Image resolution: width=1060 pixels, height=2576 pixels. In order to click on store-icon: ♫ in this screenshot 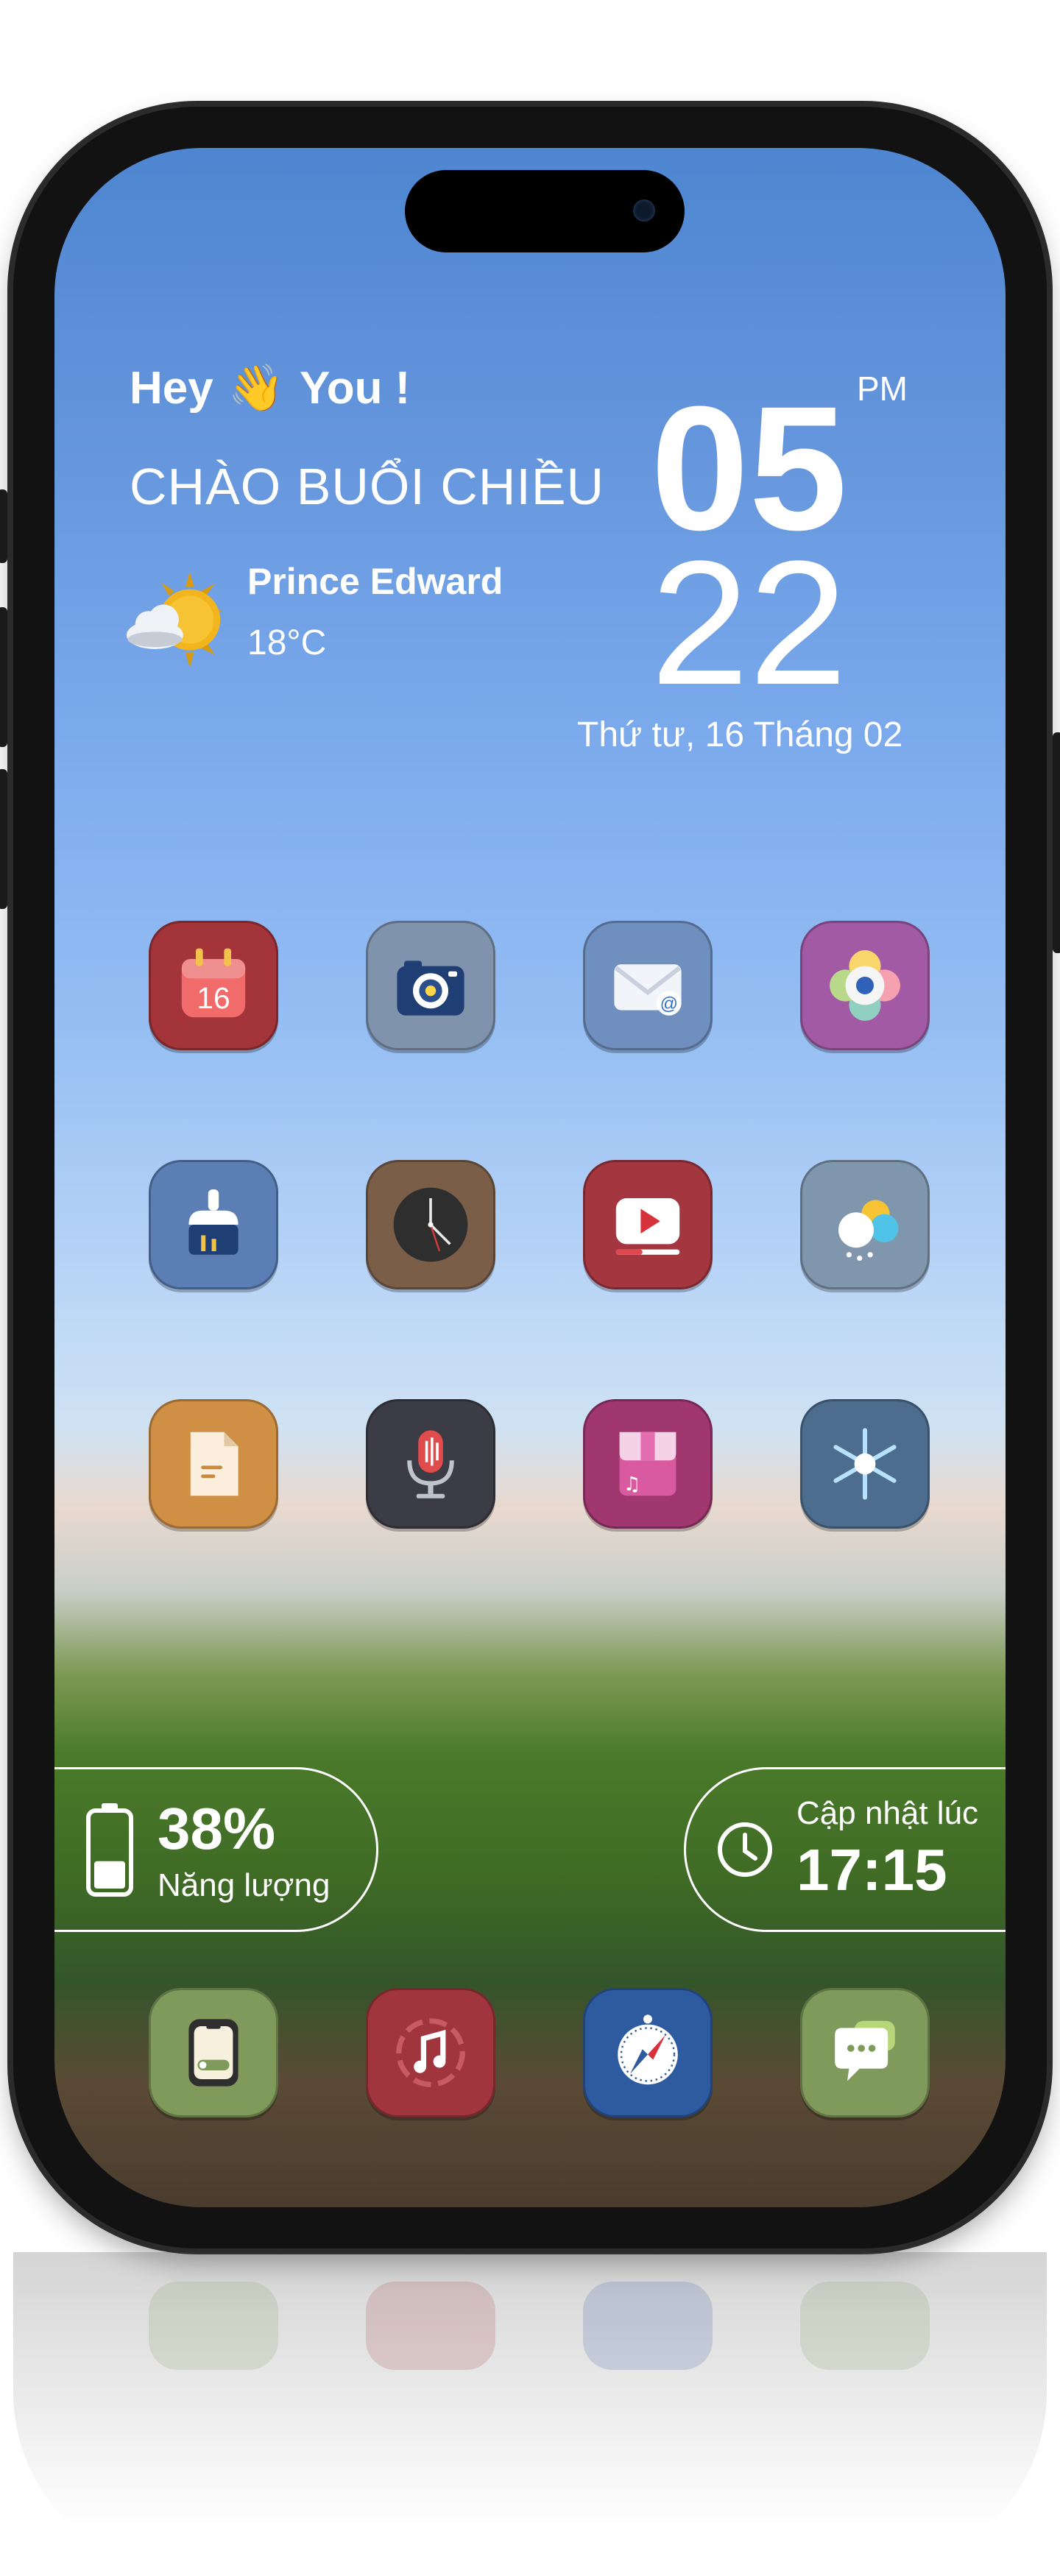, I will do `click(647, 1464)`.